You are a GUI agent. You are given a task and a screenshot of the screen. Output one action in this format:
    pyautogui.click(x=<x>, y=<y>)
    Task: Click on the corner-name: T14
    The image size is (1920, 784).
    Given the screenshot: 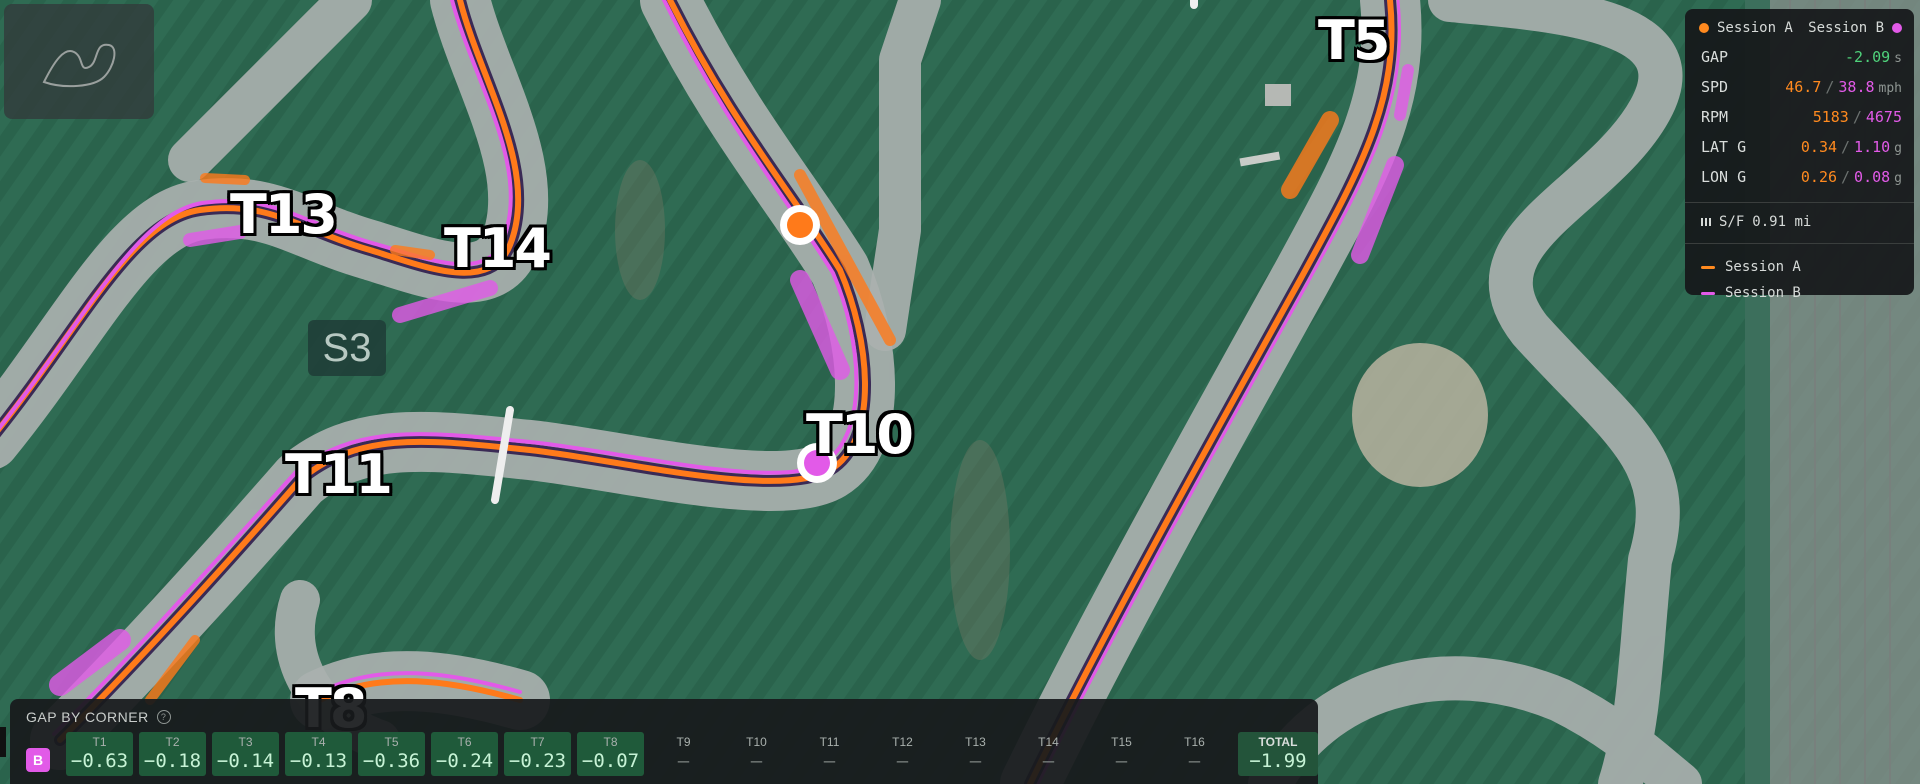 What is the action you would take?
    pyautogui.click(x=1048, y=742)
    